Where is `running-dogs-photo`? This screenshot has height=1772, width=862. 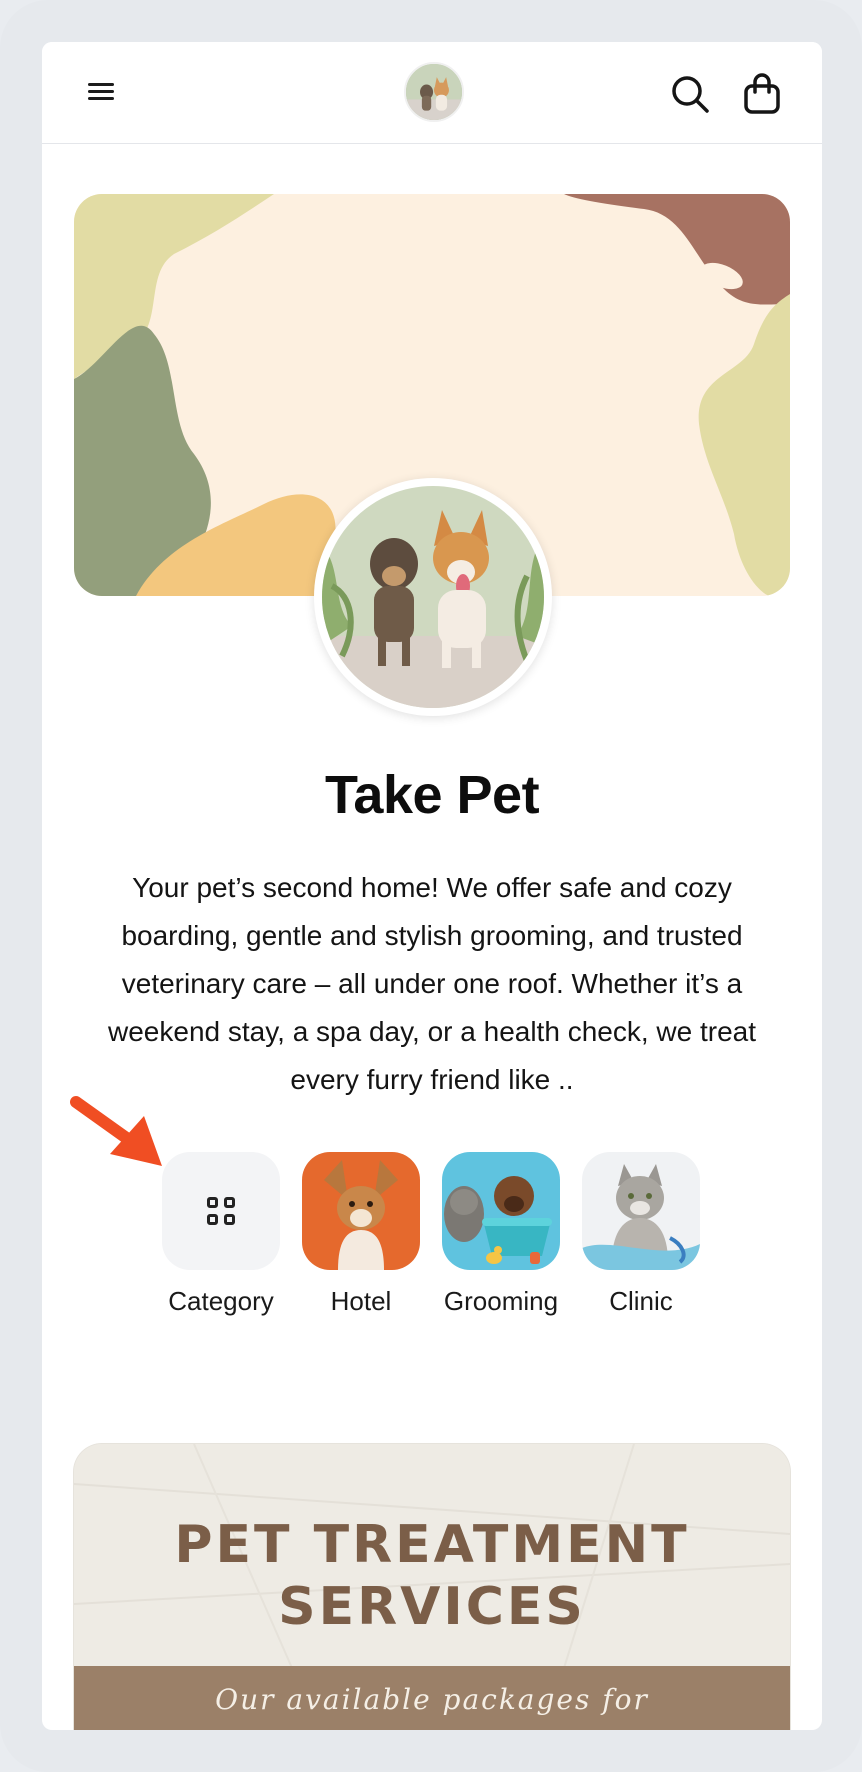
running-dogs-photo is located at coordinates (433, 597).